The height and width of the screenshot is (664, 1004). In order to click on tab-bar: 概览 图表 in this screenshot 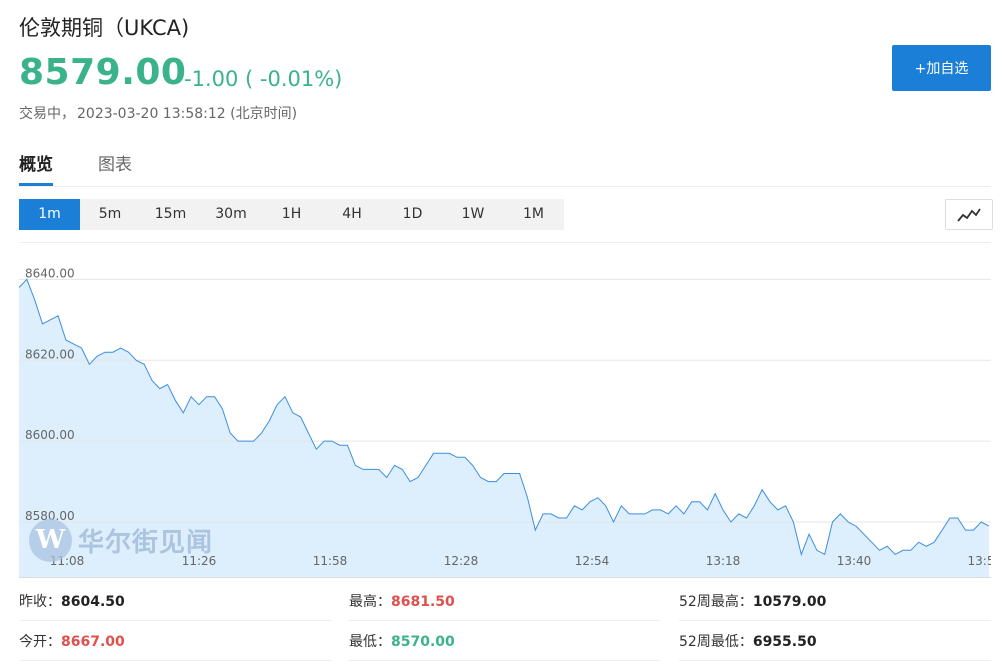, I will do `click(505, 167)`.